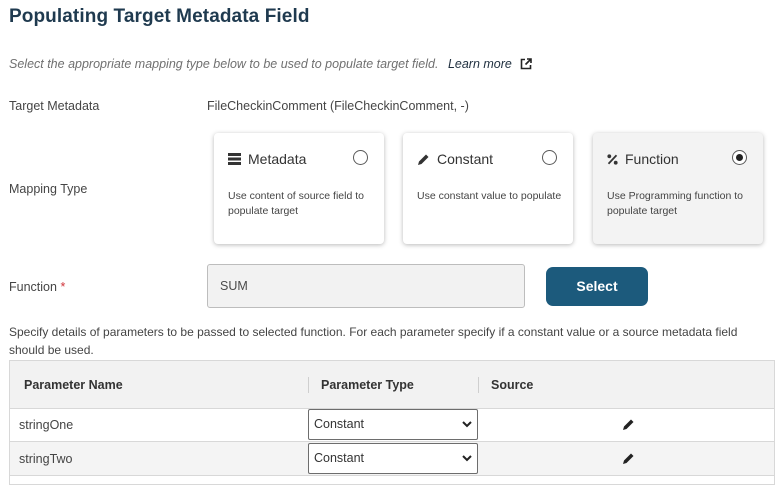 The height and width of the screenshot is (485, 780). What do you see at coordinates (512, 385) in the screenshot?
I see `column-header-source: Source` at bounding box center [512, 385].